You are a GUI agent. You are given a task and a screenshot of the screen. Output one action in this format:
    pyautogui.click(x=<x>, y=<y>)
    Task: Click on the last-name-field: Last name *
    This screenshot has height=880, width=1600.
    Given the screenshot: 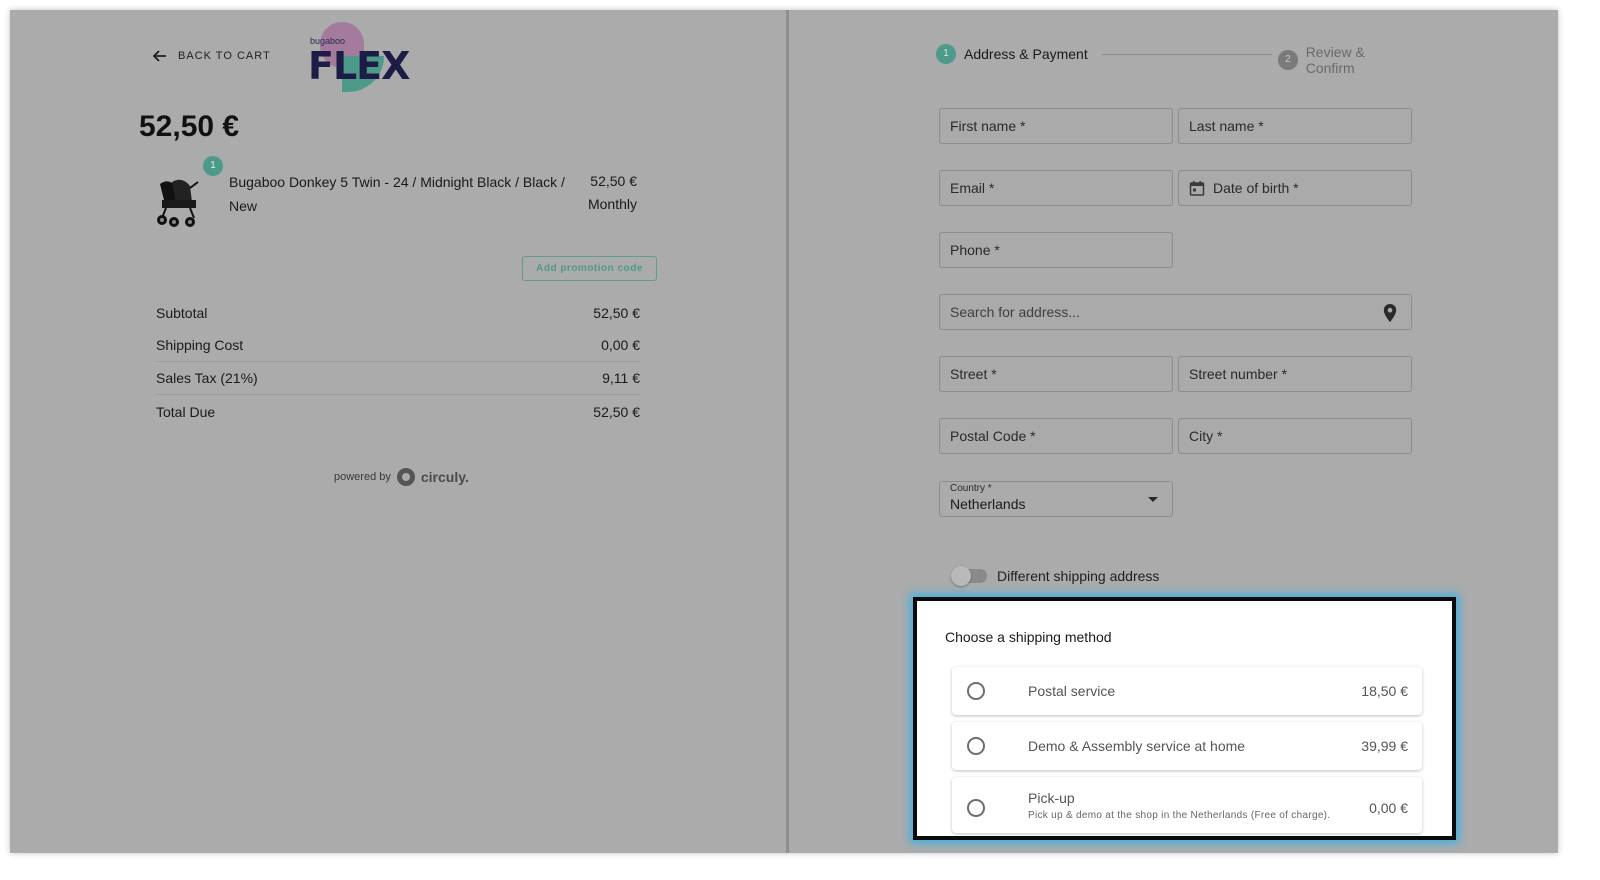 What is the action you would take?
    pyautogui.click(x=1295, y=126)
    